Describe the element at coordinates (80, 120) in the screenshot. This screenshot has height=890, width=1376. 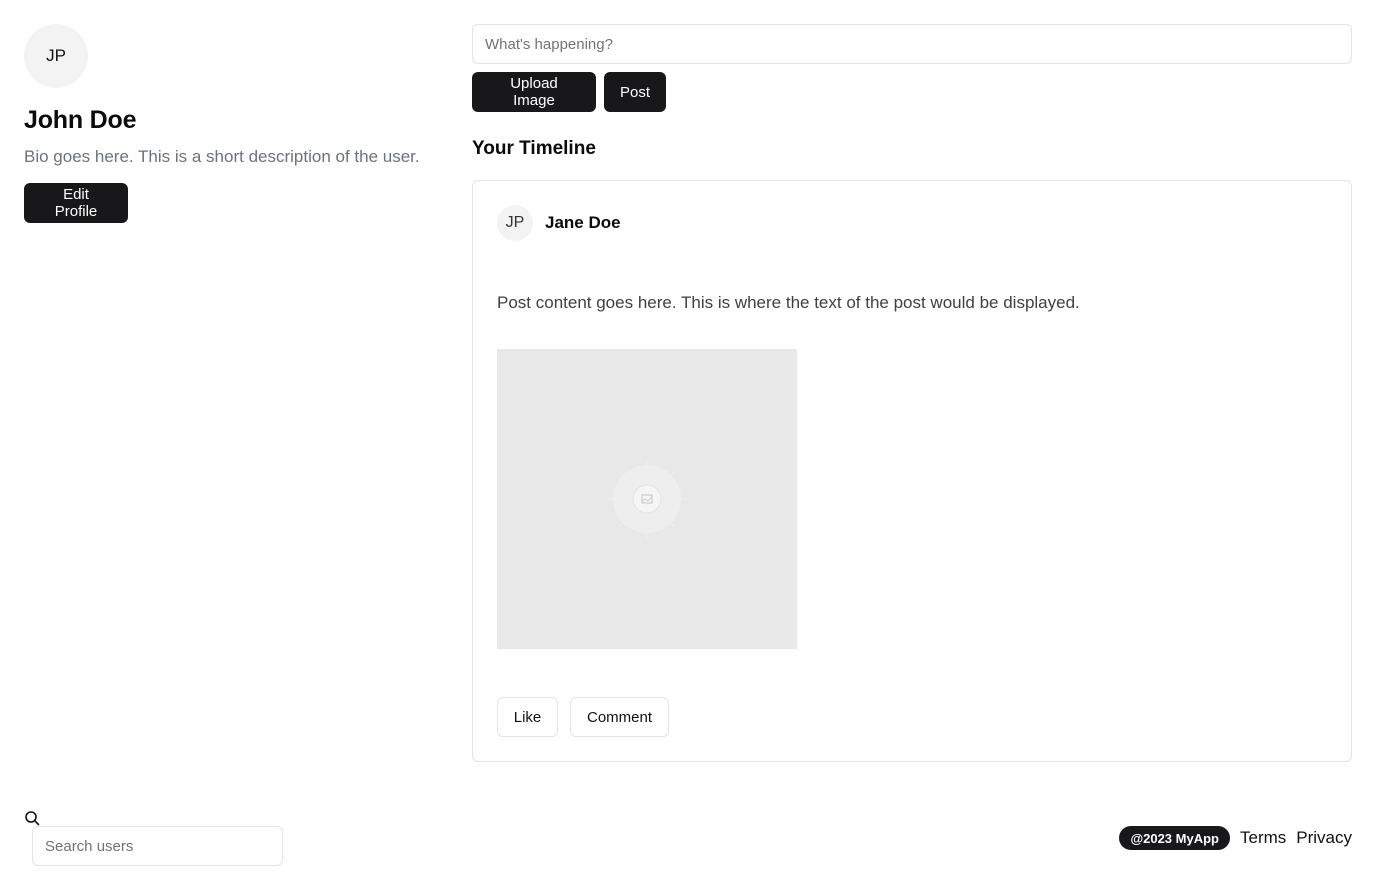
I see `profile-name: John Doe` at that location.